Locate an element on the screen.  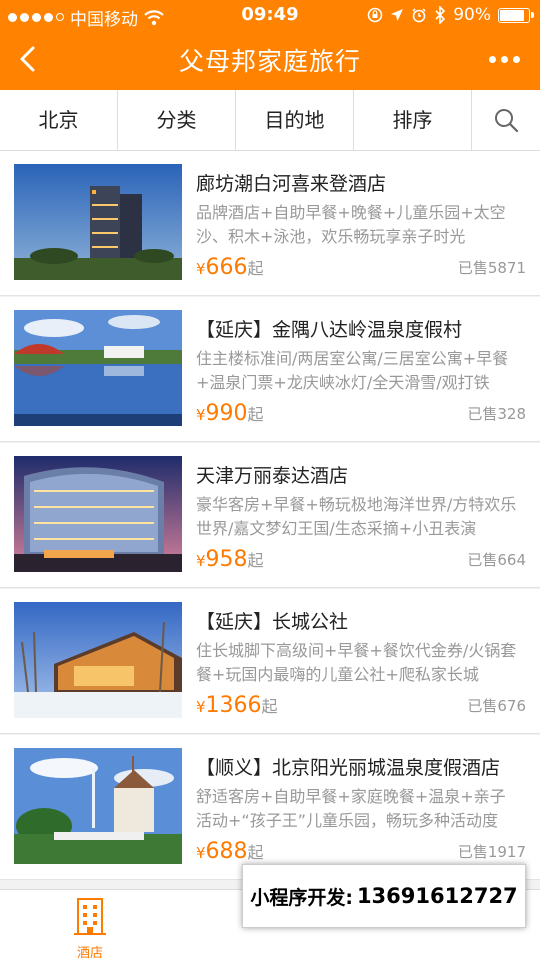
price: ¥1366起 is located at coordinates (237, 705).